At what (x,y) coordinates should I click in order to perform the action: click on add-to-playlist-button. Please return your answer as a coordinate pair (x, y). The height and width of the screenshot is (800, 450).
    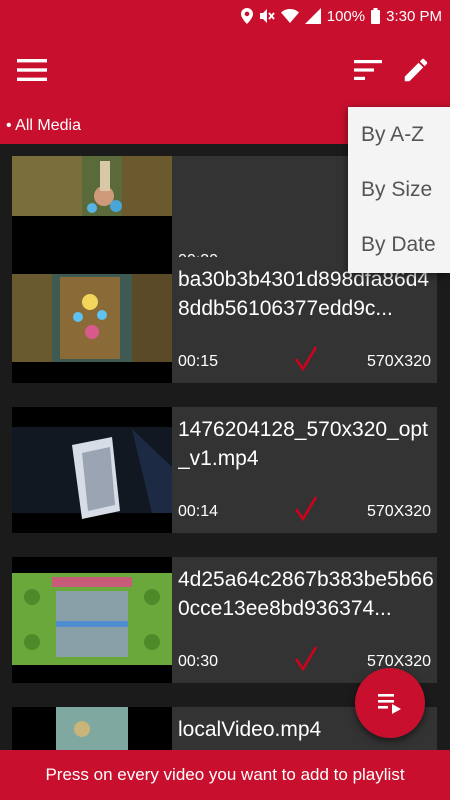
    Looking at the image, I should click on (390, 703).